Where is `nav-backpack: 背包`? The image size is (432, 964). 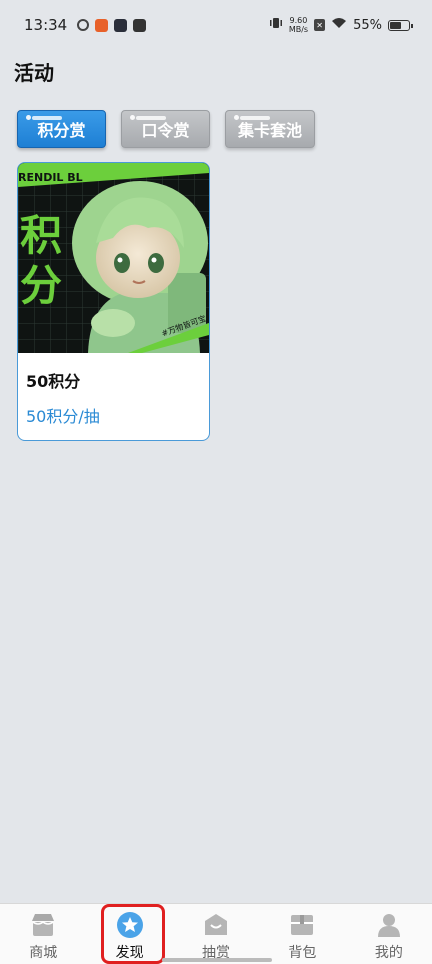 nav-backpack: 背包 is located at coordinates (302, 934).